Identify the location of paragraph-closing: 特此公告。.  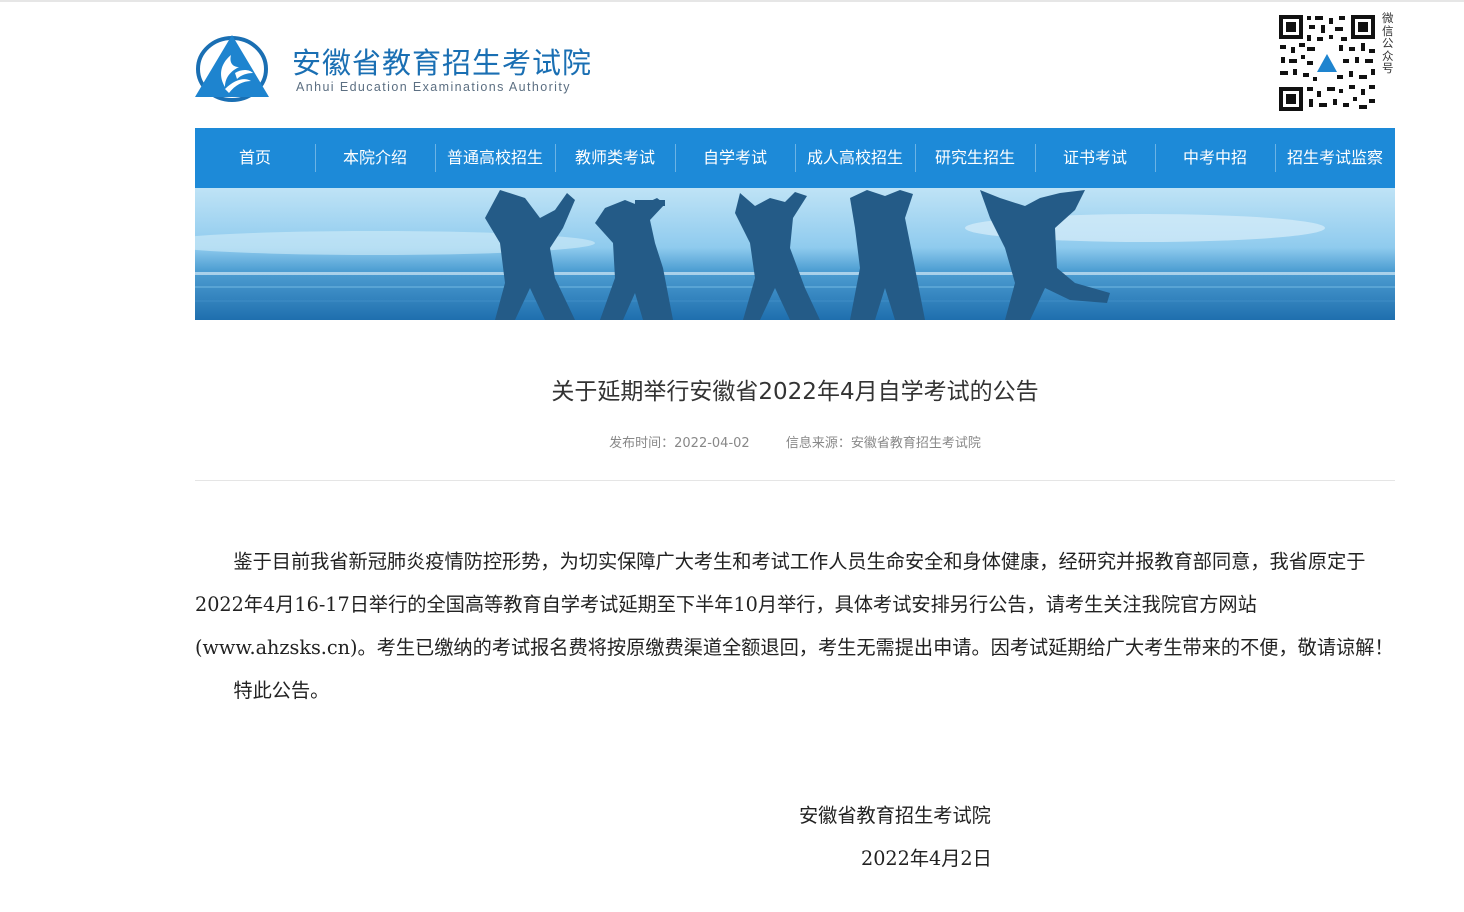
(281, 690).